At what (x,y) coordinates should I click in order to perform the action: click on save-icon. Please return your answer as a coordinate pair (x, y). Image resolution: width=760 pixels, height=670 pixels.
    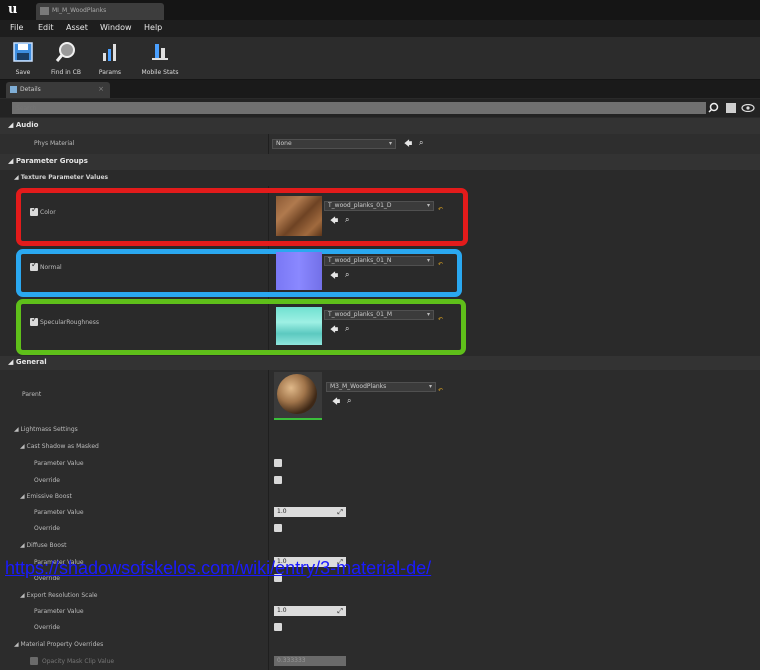
    Looking at the image, I should click on (23, 52).